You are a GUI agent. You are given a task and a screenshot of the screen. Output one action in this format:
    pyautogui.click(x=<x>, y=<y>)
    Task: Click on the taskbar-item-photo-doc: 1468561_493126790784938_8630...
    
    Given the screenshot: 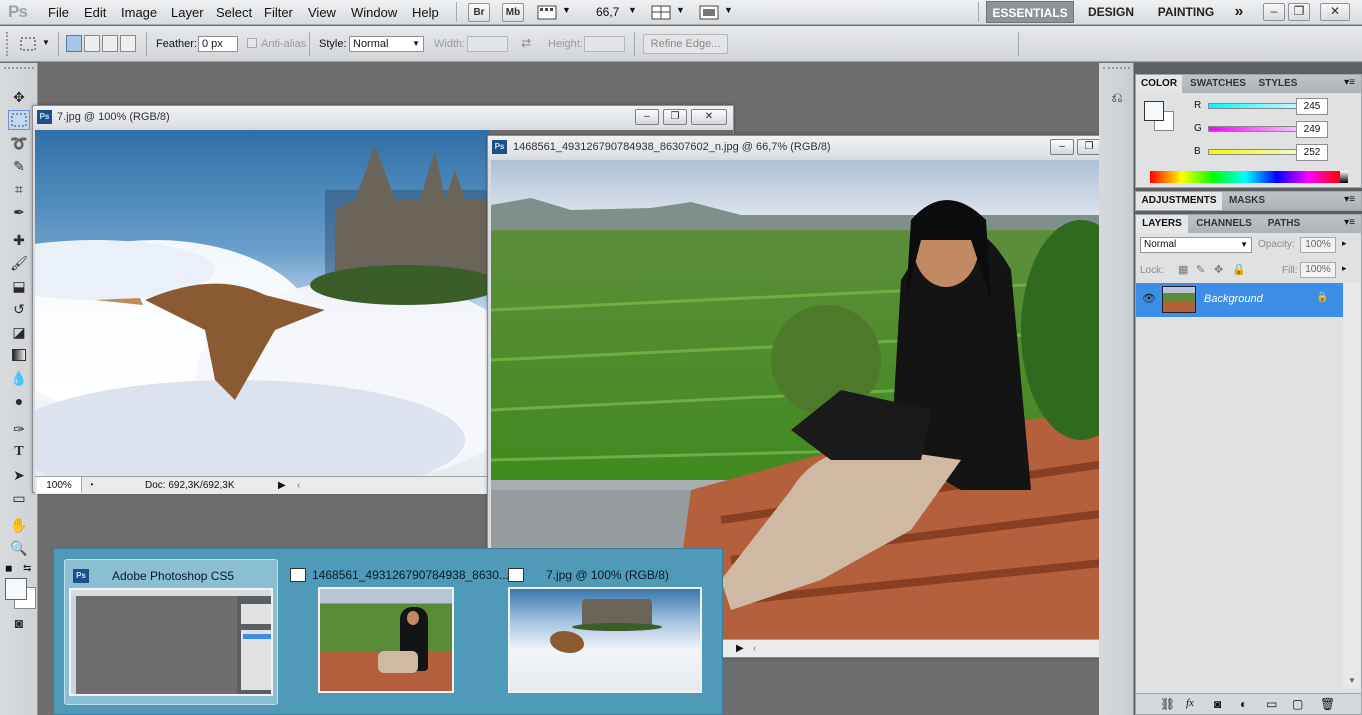 What is the action you would take?
    pyautogui.click(x=395, y=632)
    